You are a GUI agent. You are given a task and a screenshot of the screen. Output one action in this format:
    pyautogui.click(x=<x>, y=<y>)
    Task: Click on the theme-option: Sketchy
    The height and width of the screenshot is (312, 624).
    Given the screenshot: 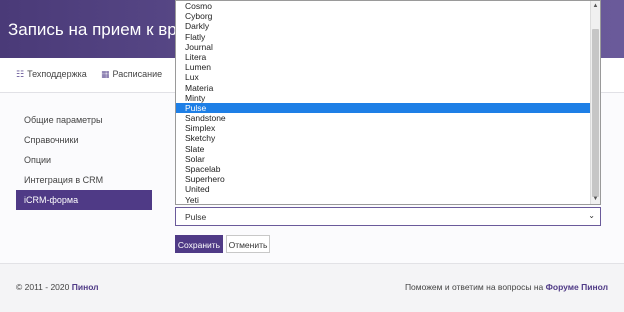 What is the action you would take?
    pyautogui.click(x=383, y=138)
    